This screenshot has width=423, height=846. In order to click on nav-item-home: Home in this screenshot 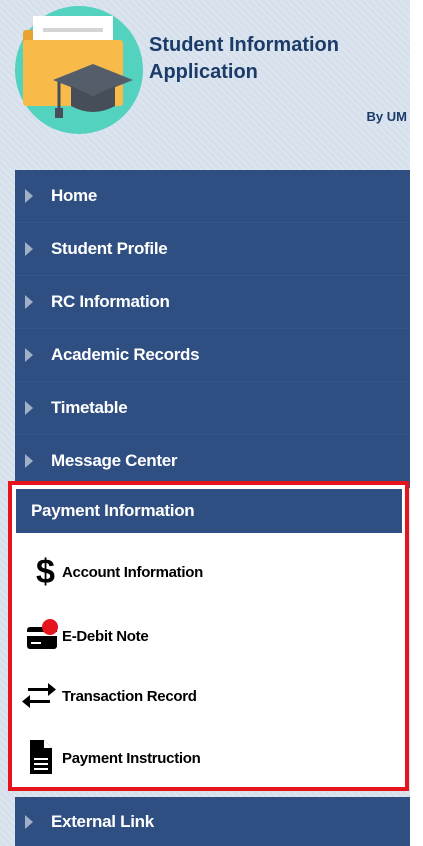, I will do `click(212, 196)`.